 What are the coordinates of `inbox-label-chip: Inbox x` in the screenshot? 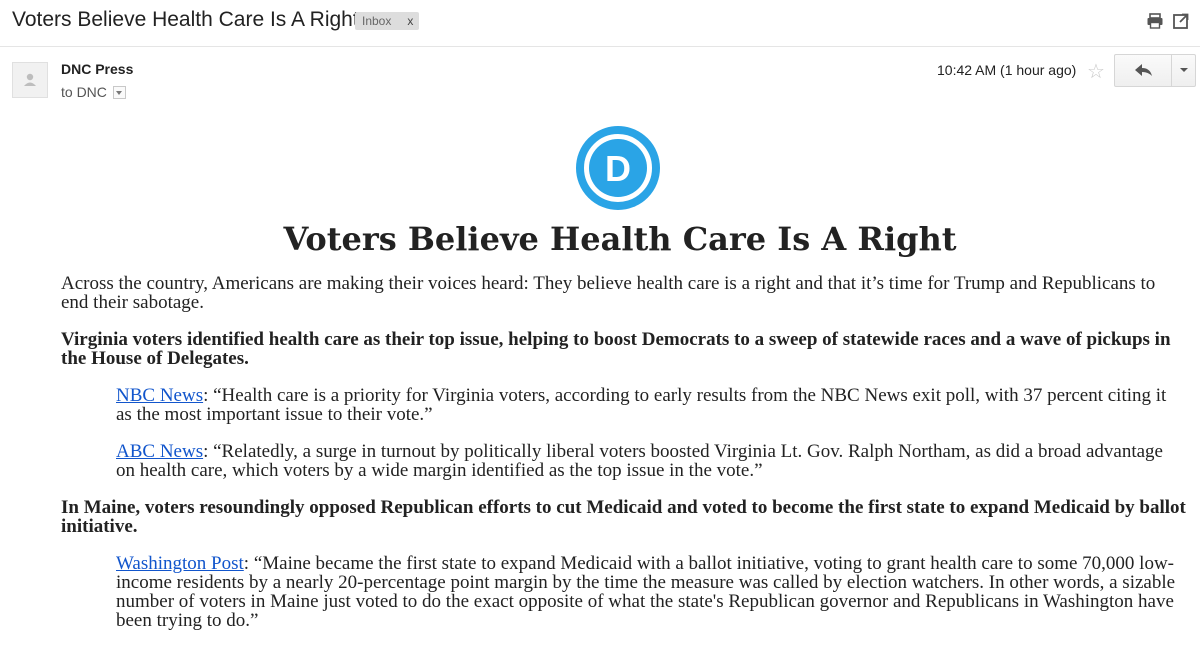 It's located at (387, 21).